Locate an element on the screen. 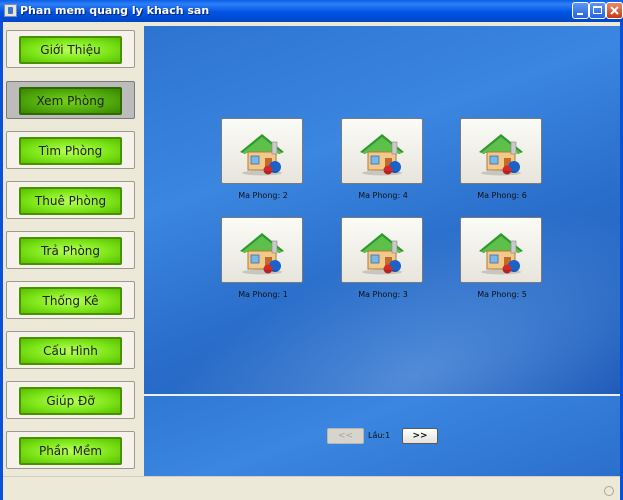  menu-item-xem-phong: Xem Phòng is located at coordinates (70, 100).